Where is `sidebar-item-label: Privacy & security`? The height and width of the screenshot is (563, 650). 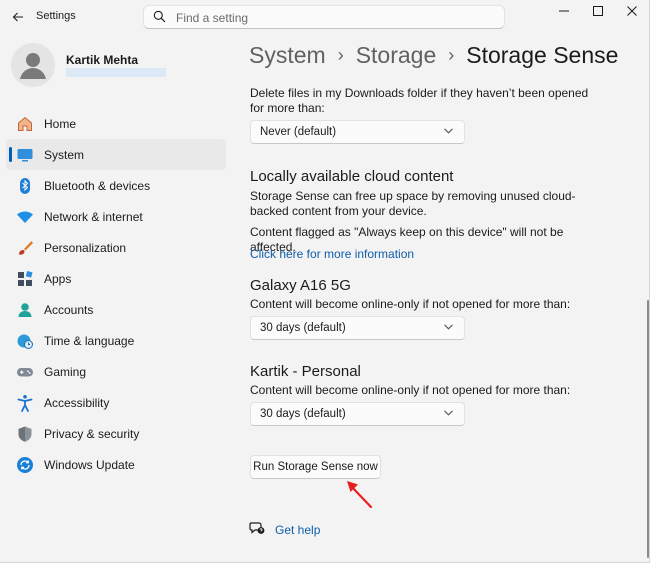
sidebar-item-label: Privacy & security is located at coordinates (92, 434).